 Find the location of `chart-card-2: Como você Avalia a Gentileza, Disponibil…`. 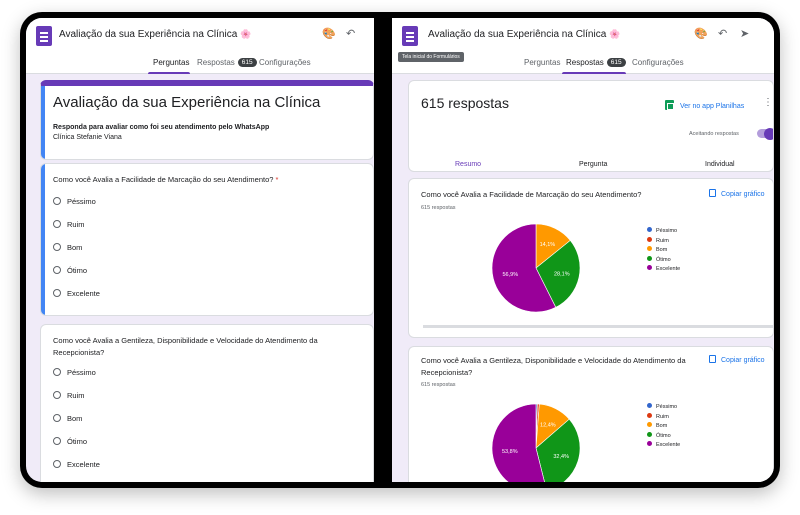

chart-card-2: Como você Avalia a Gentileza, Disponibil… is located at coordinates (591, 414).